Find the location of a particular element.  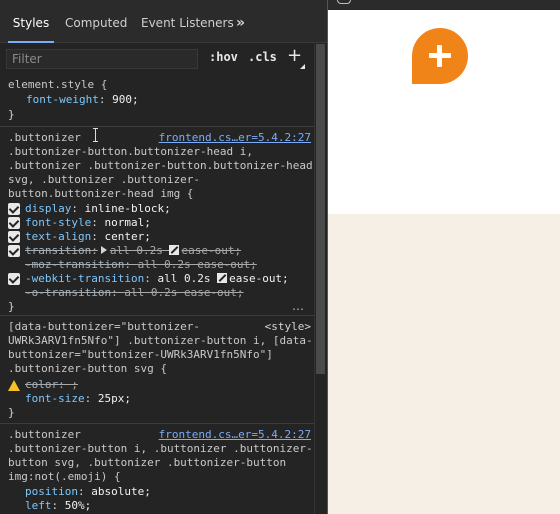

property-name: -o-transition is located at coordinates (68, 292).